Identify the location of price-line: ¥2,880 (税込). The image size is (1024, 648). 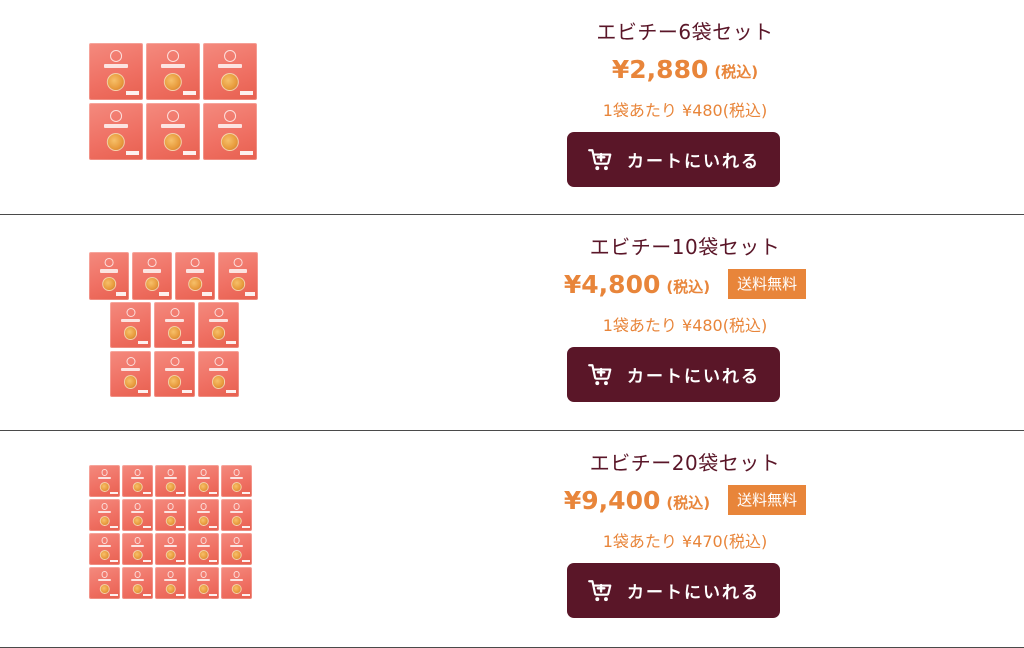
(685, 69).